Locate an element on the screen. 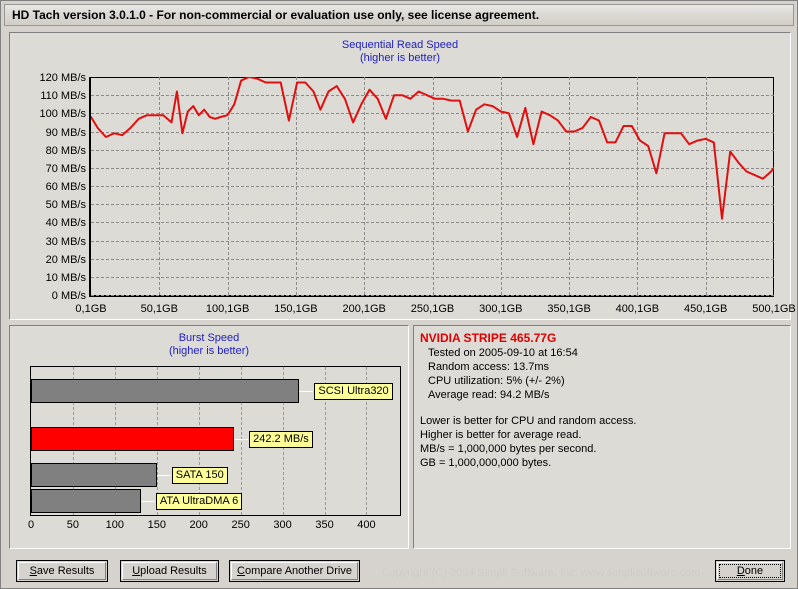  burst-x-tick-label: 400 is located at coordinates (366, 525).